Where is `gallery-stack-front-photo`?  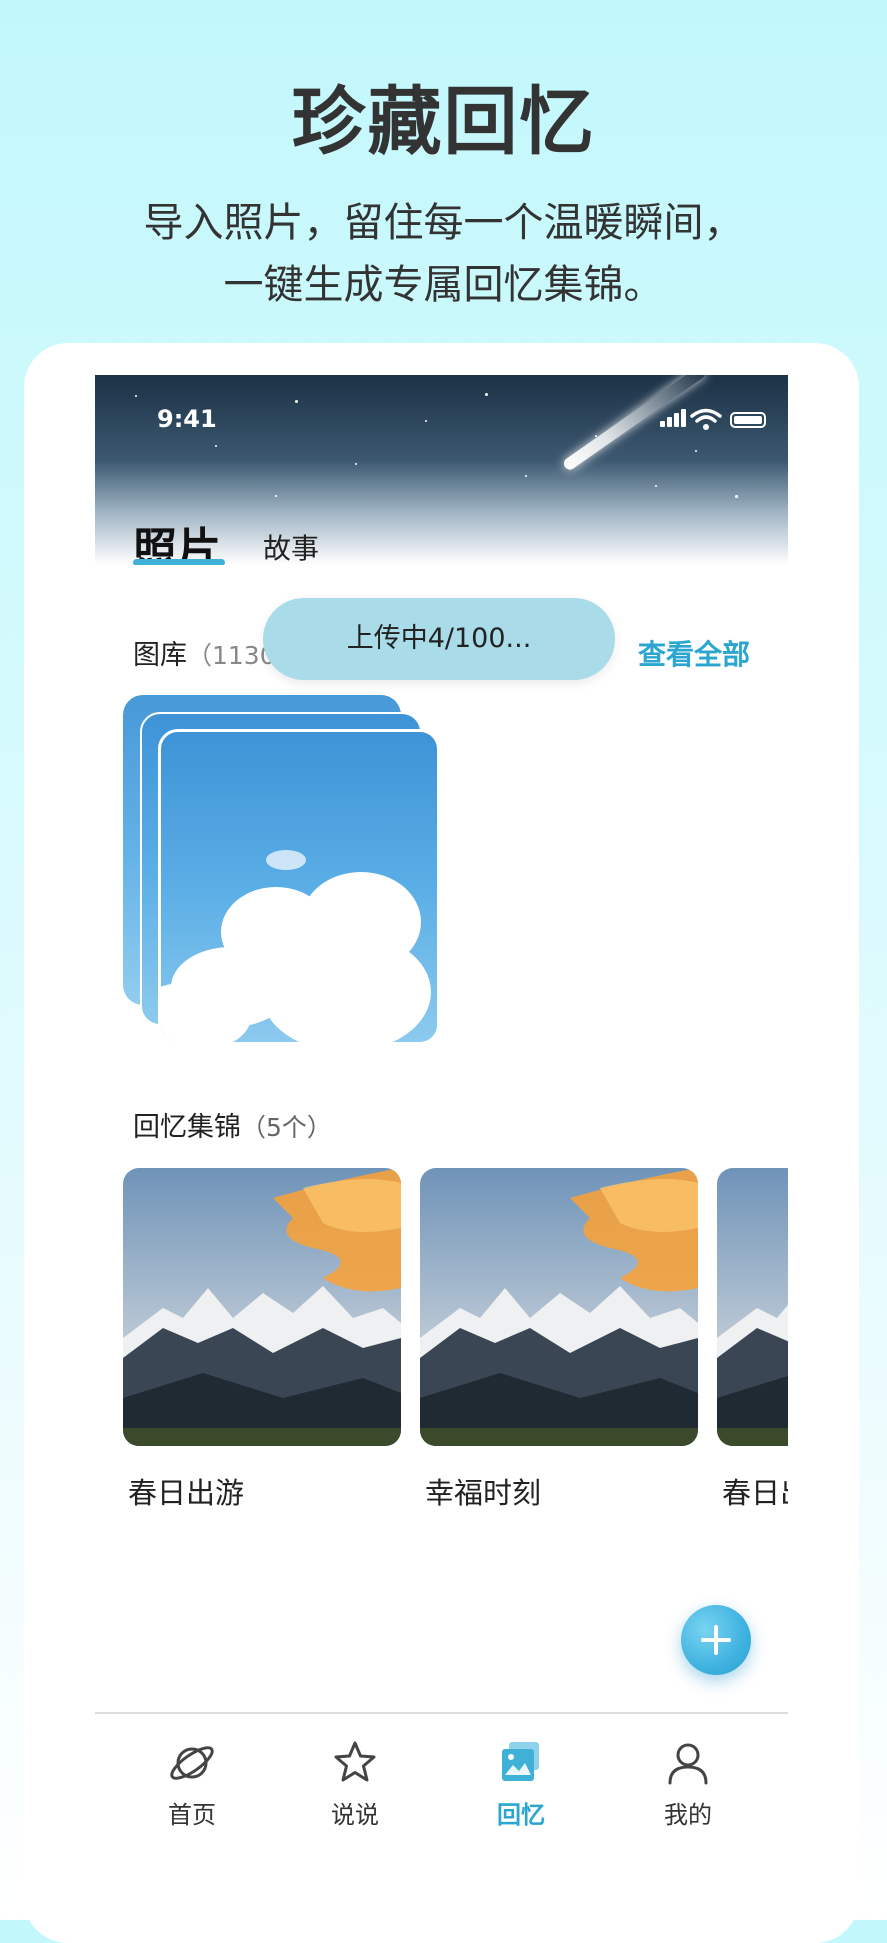 gallery-stack-front-photo is located at coordinates (299, 887).